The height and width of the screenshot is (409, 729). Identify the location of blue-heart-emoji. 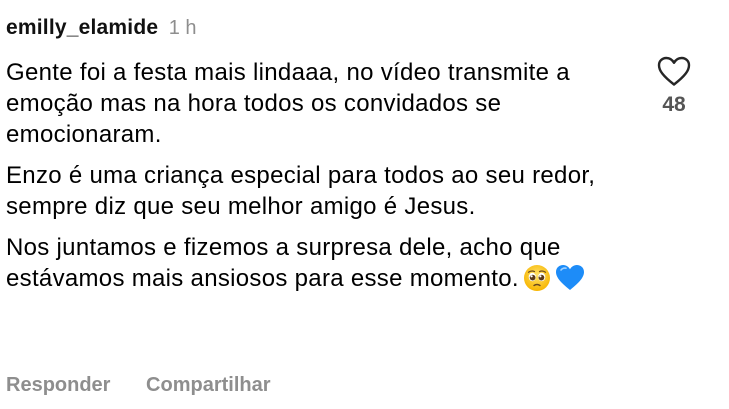
(570, 282).